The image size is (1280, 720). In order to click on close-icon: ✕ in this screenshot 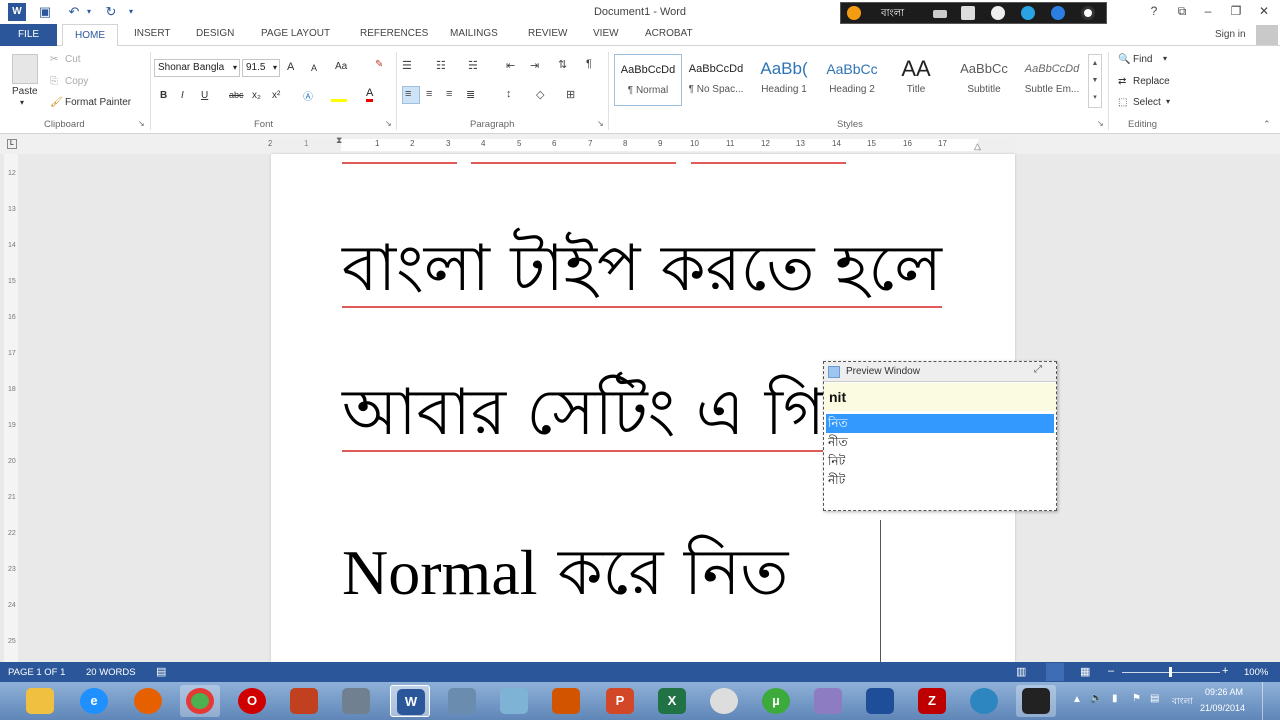, I will do `click(1264, 11)`.